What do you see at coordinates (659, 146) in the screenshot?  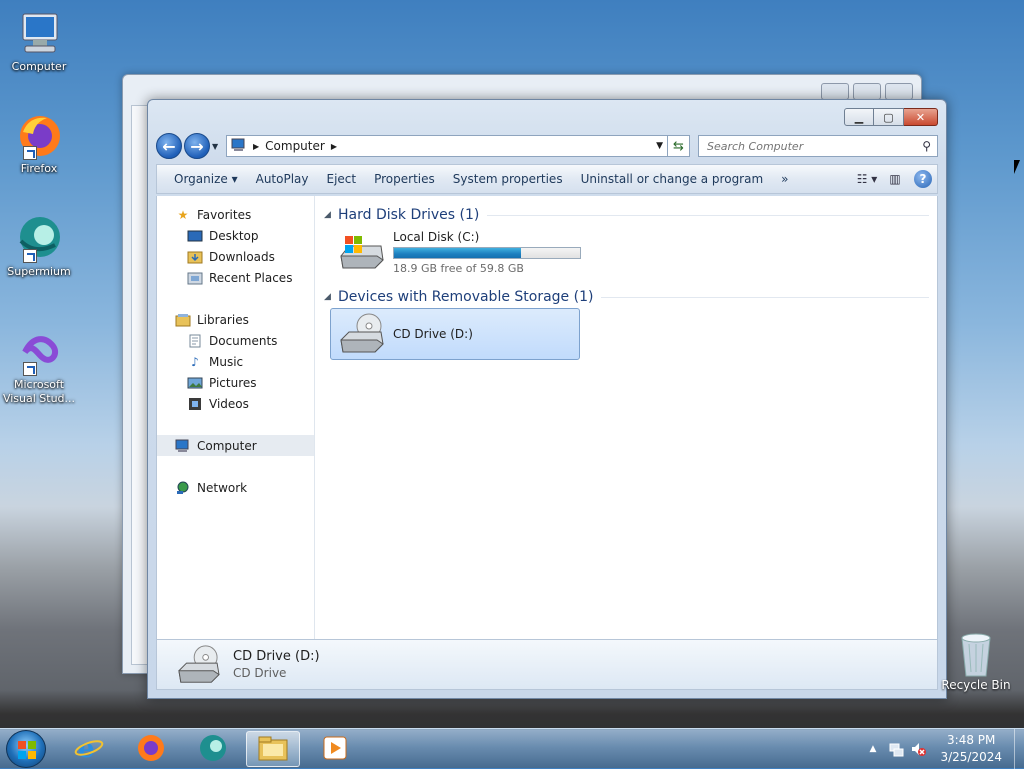 I see `address-dropdown-icon: ▼` at bounding box center [659, 146].